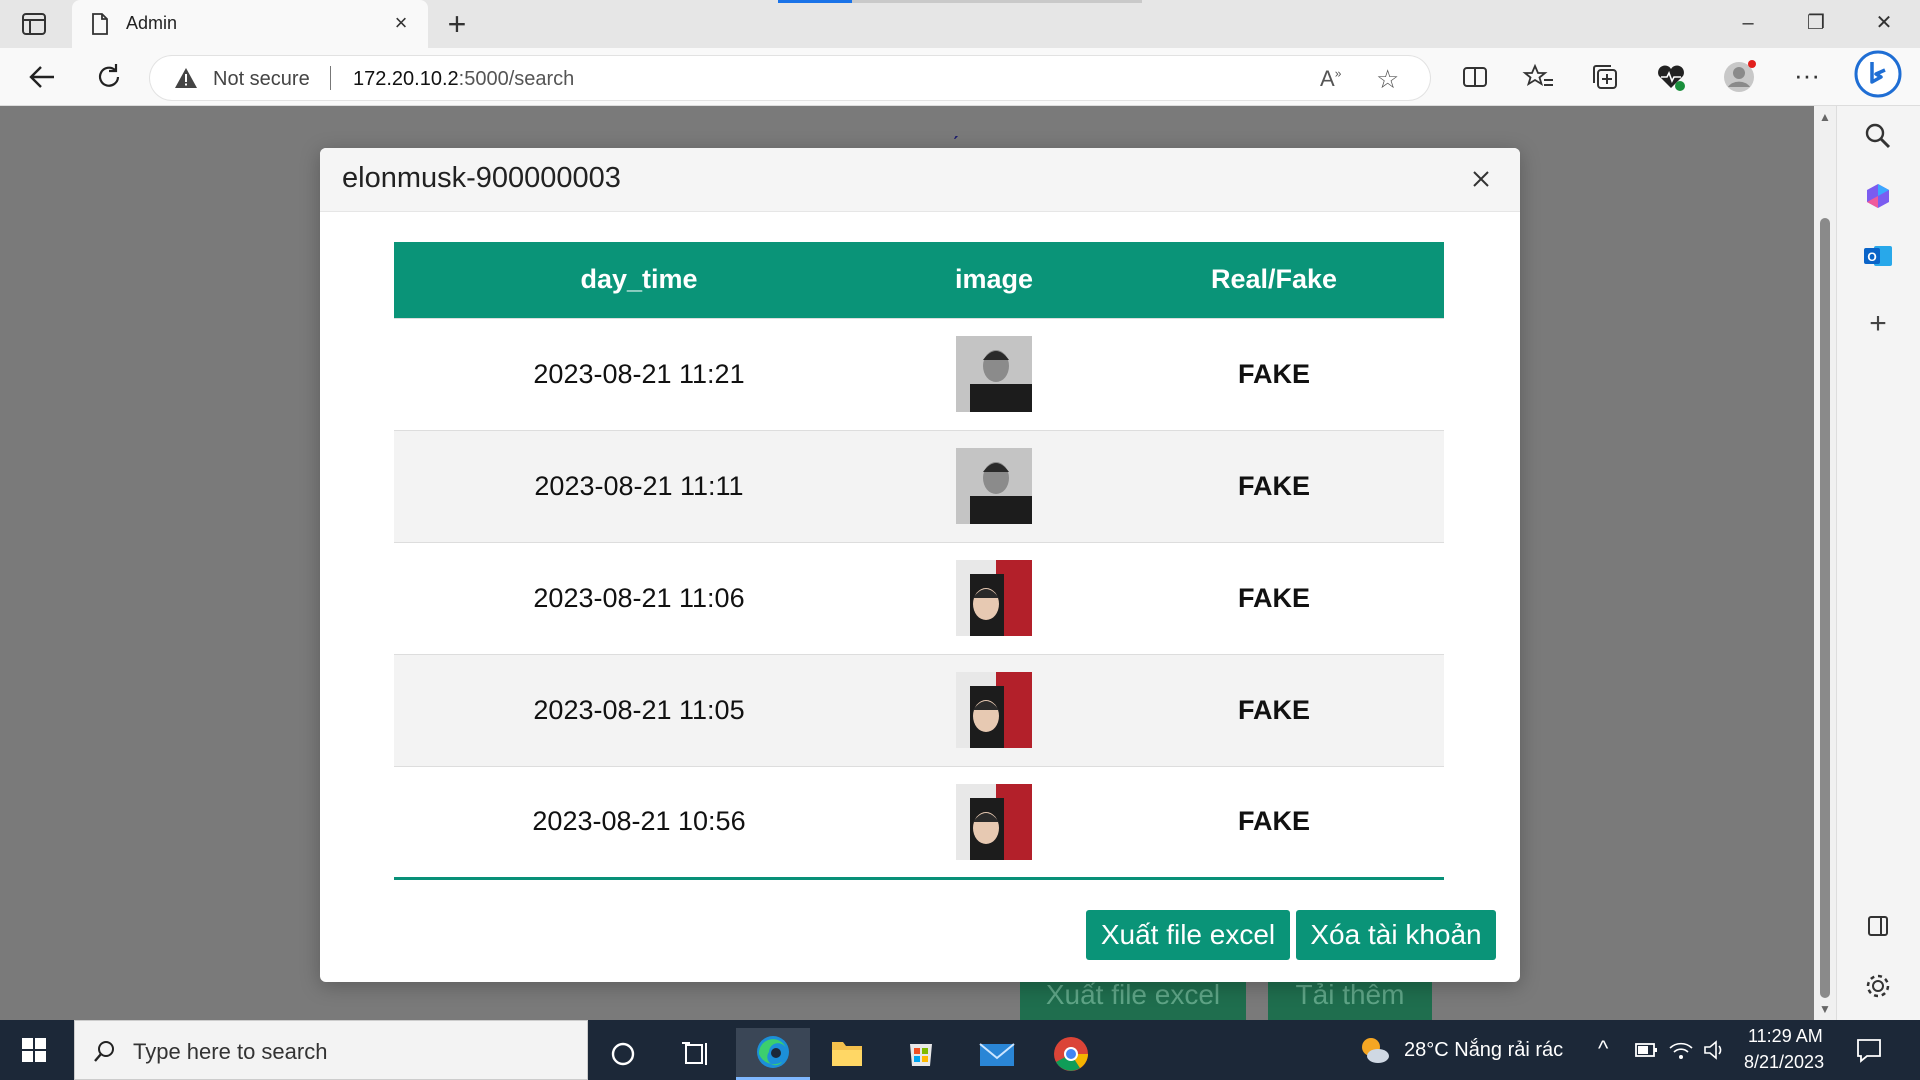 The height and width of the screenshot is (1080, 1920). I want to click on table-header-row: day_time image Real/Fake, so click(919, 280).